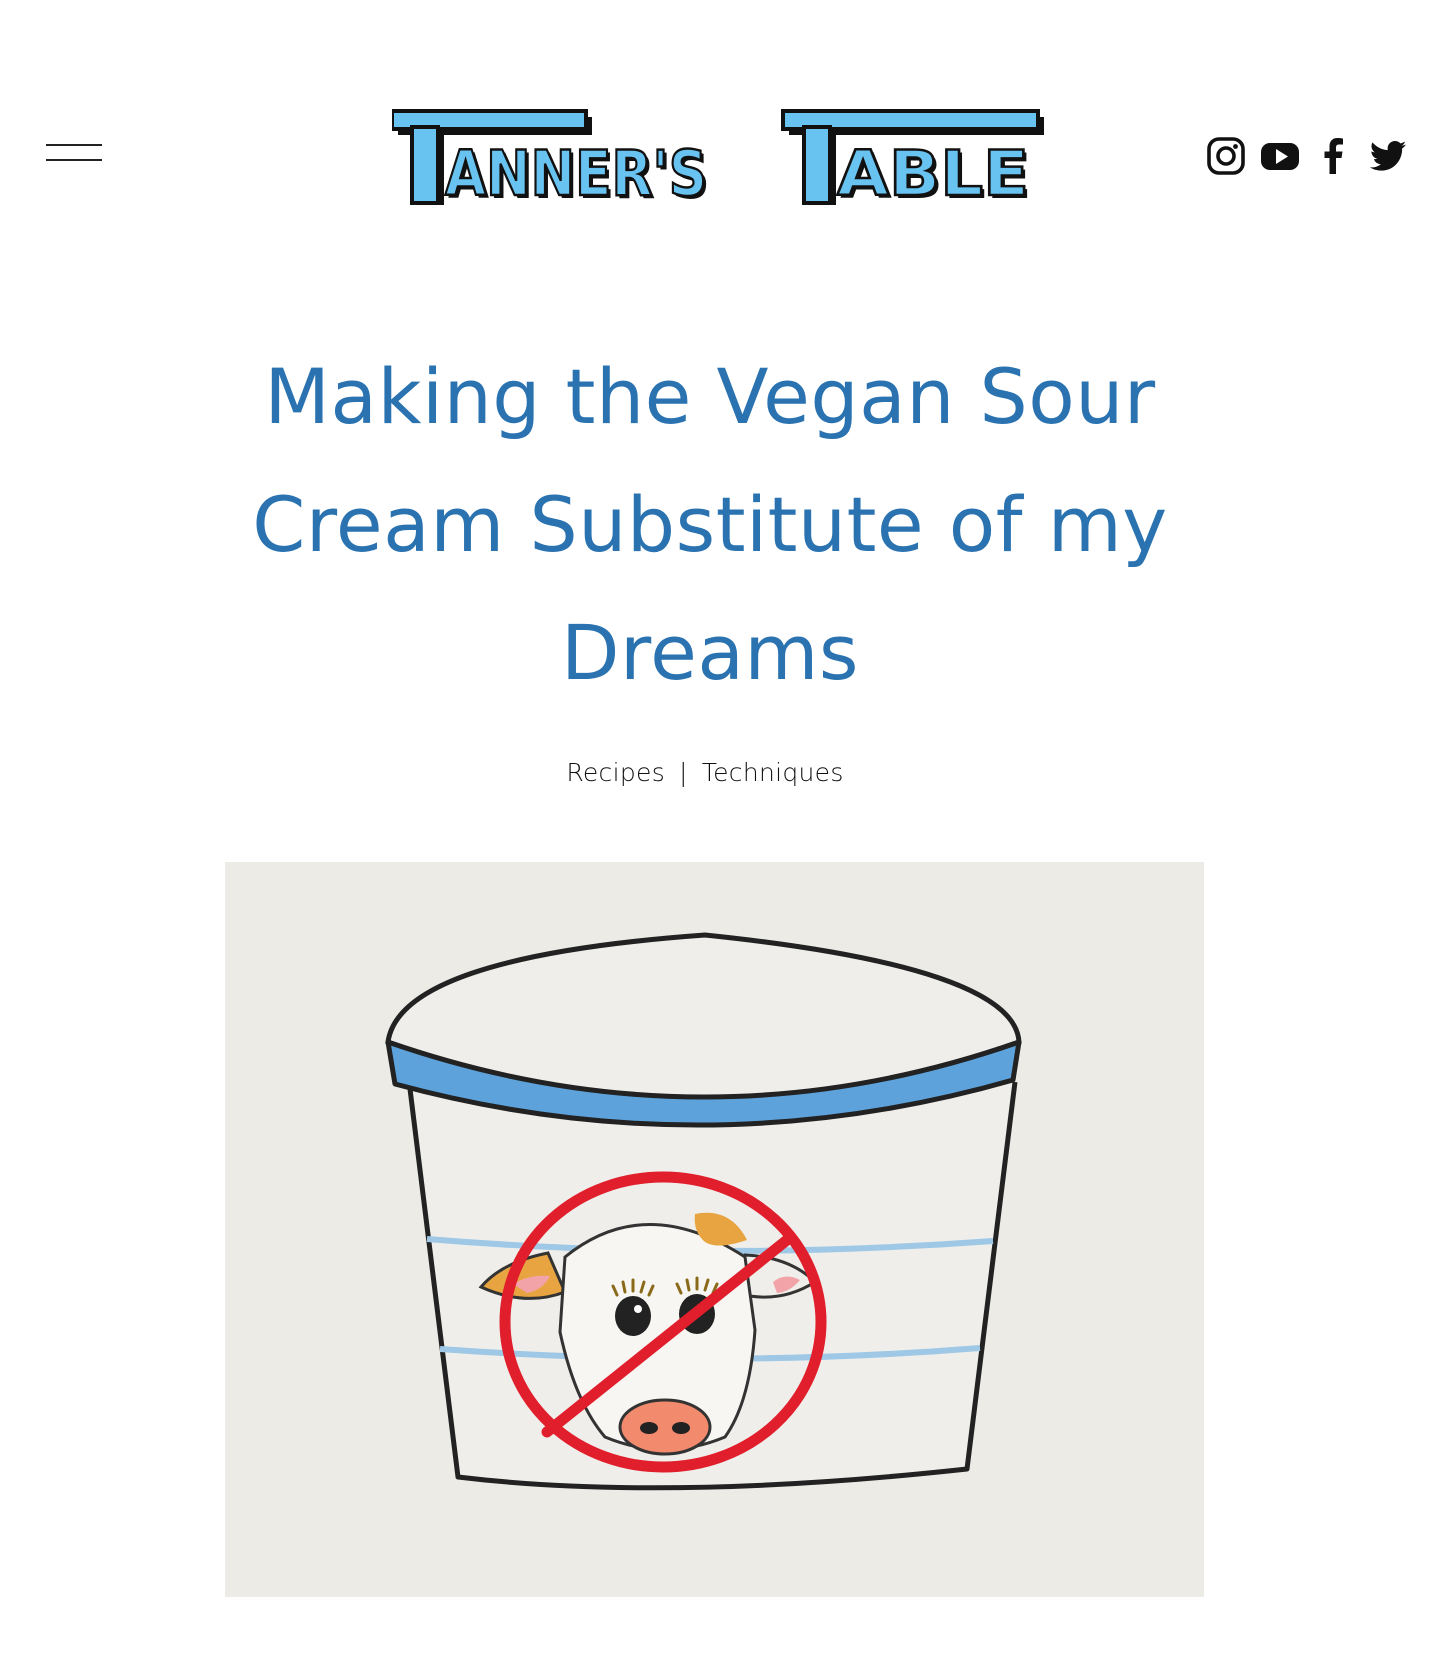 This screenshot has width=1440, height=1671. I want to click on youtube-link, so click(1280, 156).